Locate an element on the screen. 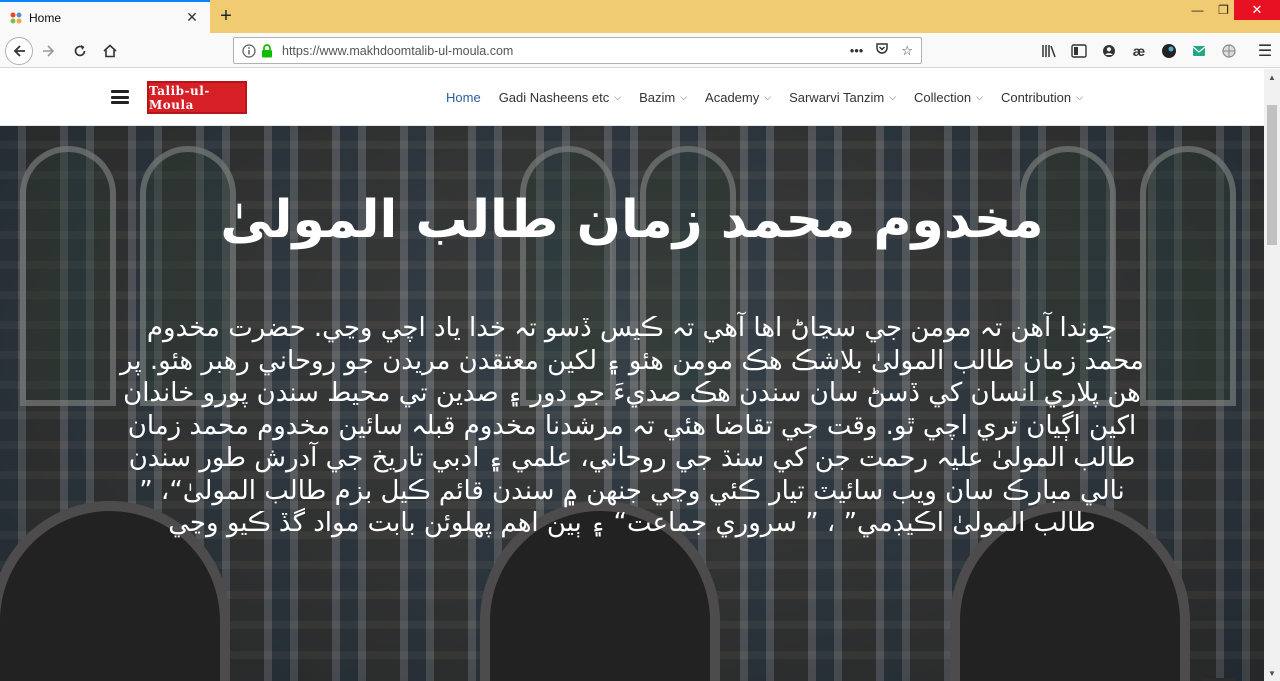 Image resolution: width=1280 pixels, height=681 pixels. pocket-icon is located at coordinates (882, 50).